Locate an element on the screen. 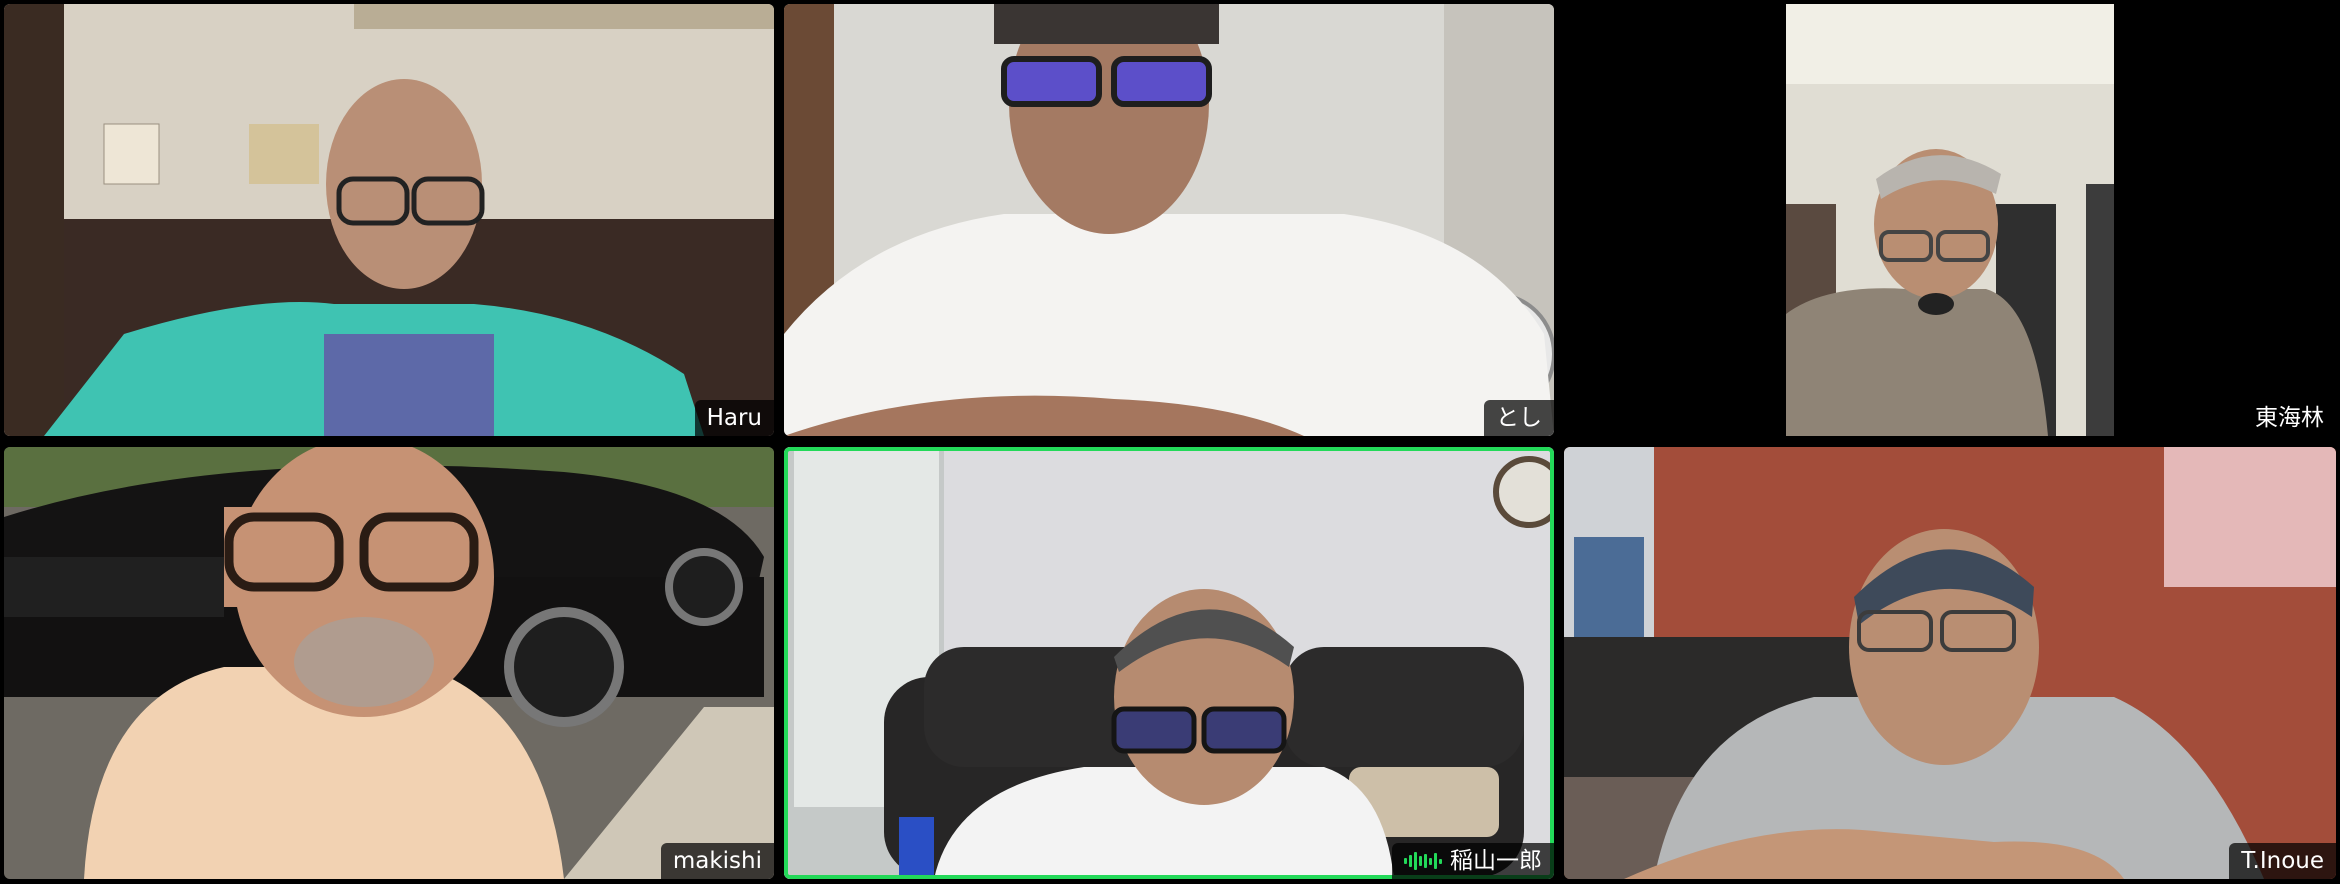 The height and width of the screenshot is (884, 2340). audio-level-icon is located at coordinates (1423, 861).